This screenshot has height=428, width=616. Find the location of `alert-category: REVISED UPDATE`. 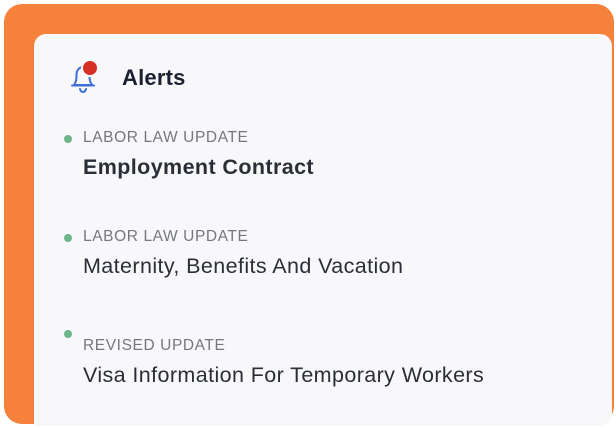

alert-category: REVISED UPDATE is located at coordinates (154, 345).